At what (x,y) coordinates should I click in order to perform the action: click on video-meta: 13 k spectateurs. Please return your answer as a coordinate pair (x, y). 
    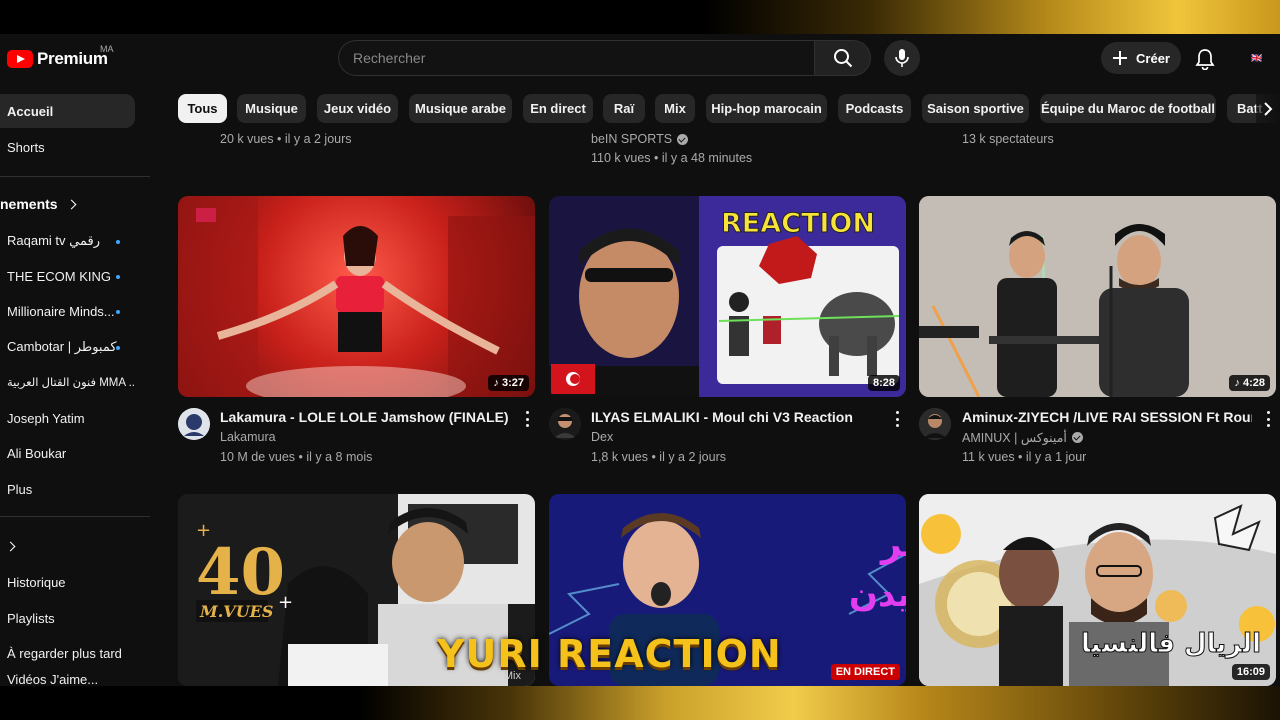
    Looking at the image, I should click on (1008, 139).